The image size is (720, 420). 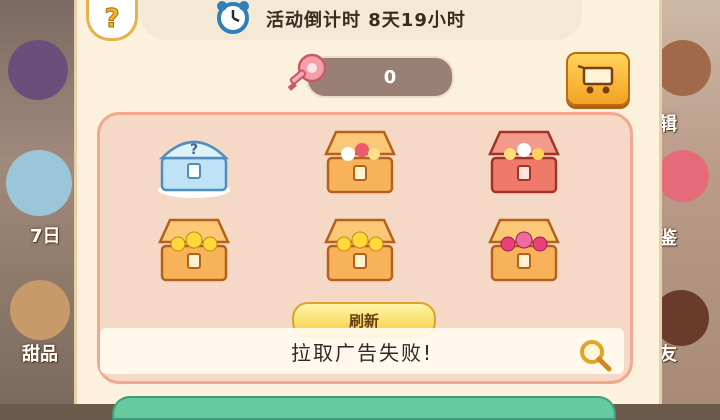 What do you see at coordinates (233, 17) in the screenshot?
I see `alarm-clock-icon` at bounding box center [233, 17].